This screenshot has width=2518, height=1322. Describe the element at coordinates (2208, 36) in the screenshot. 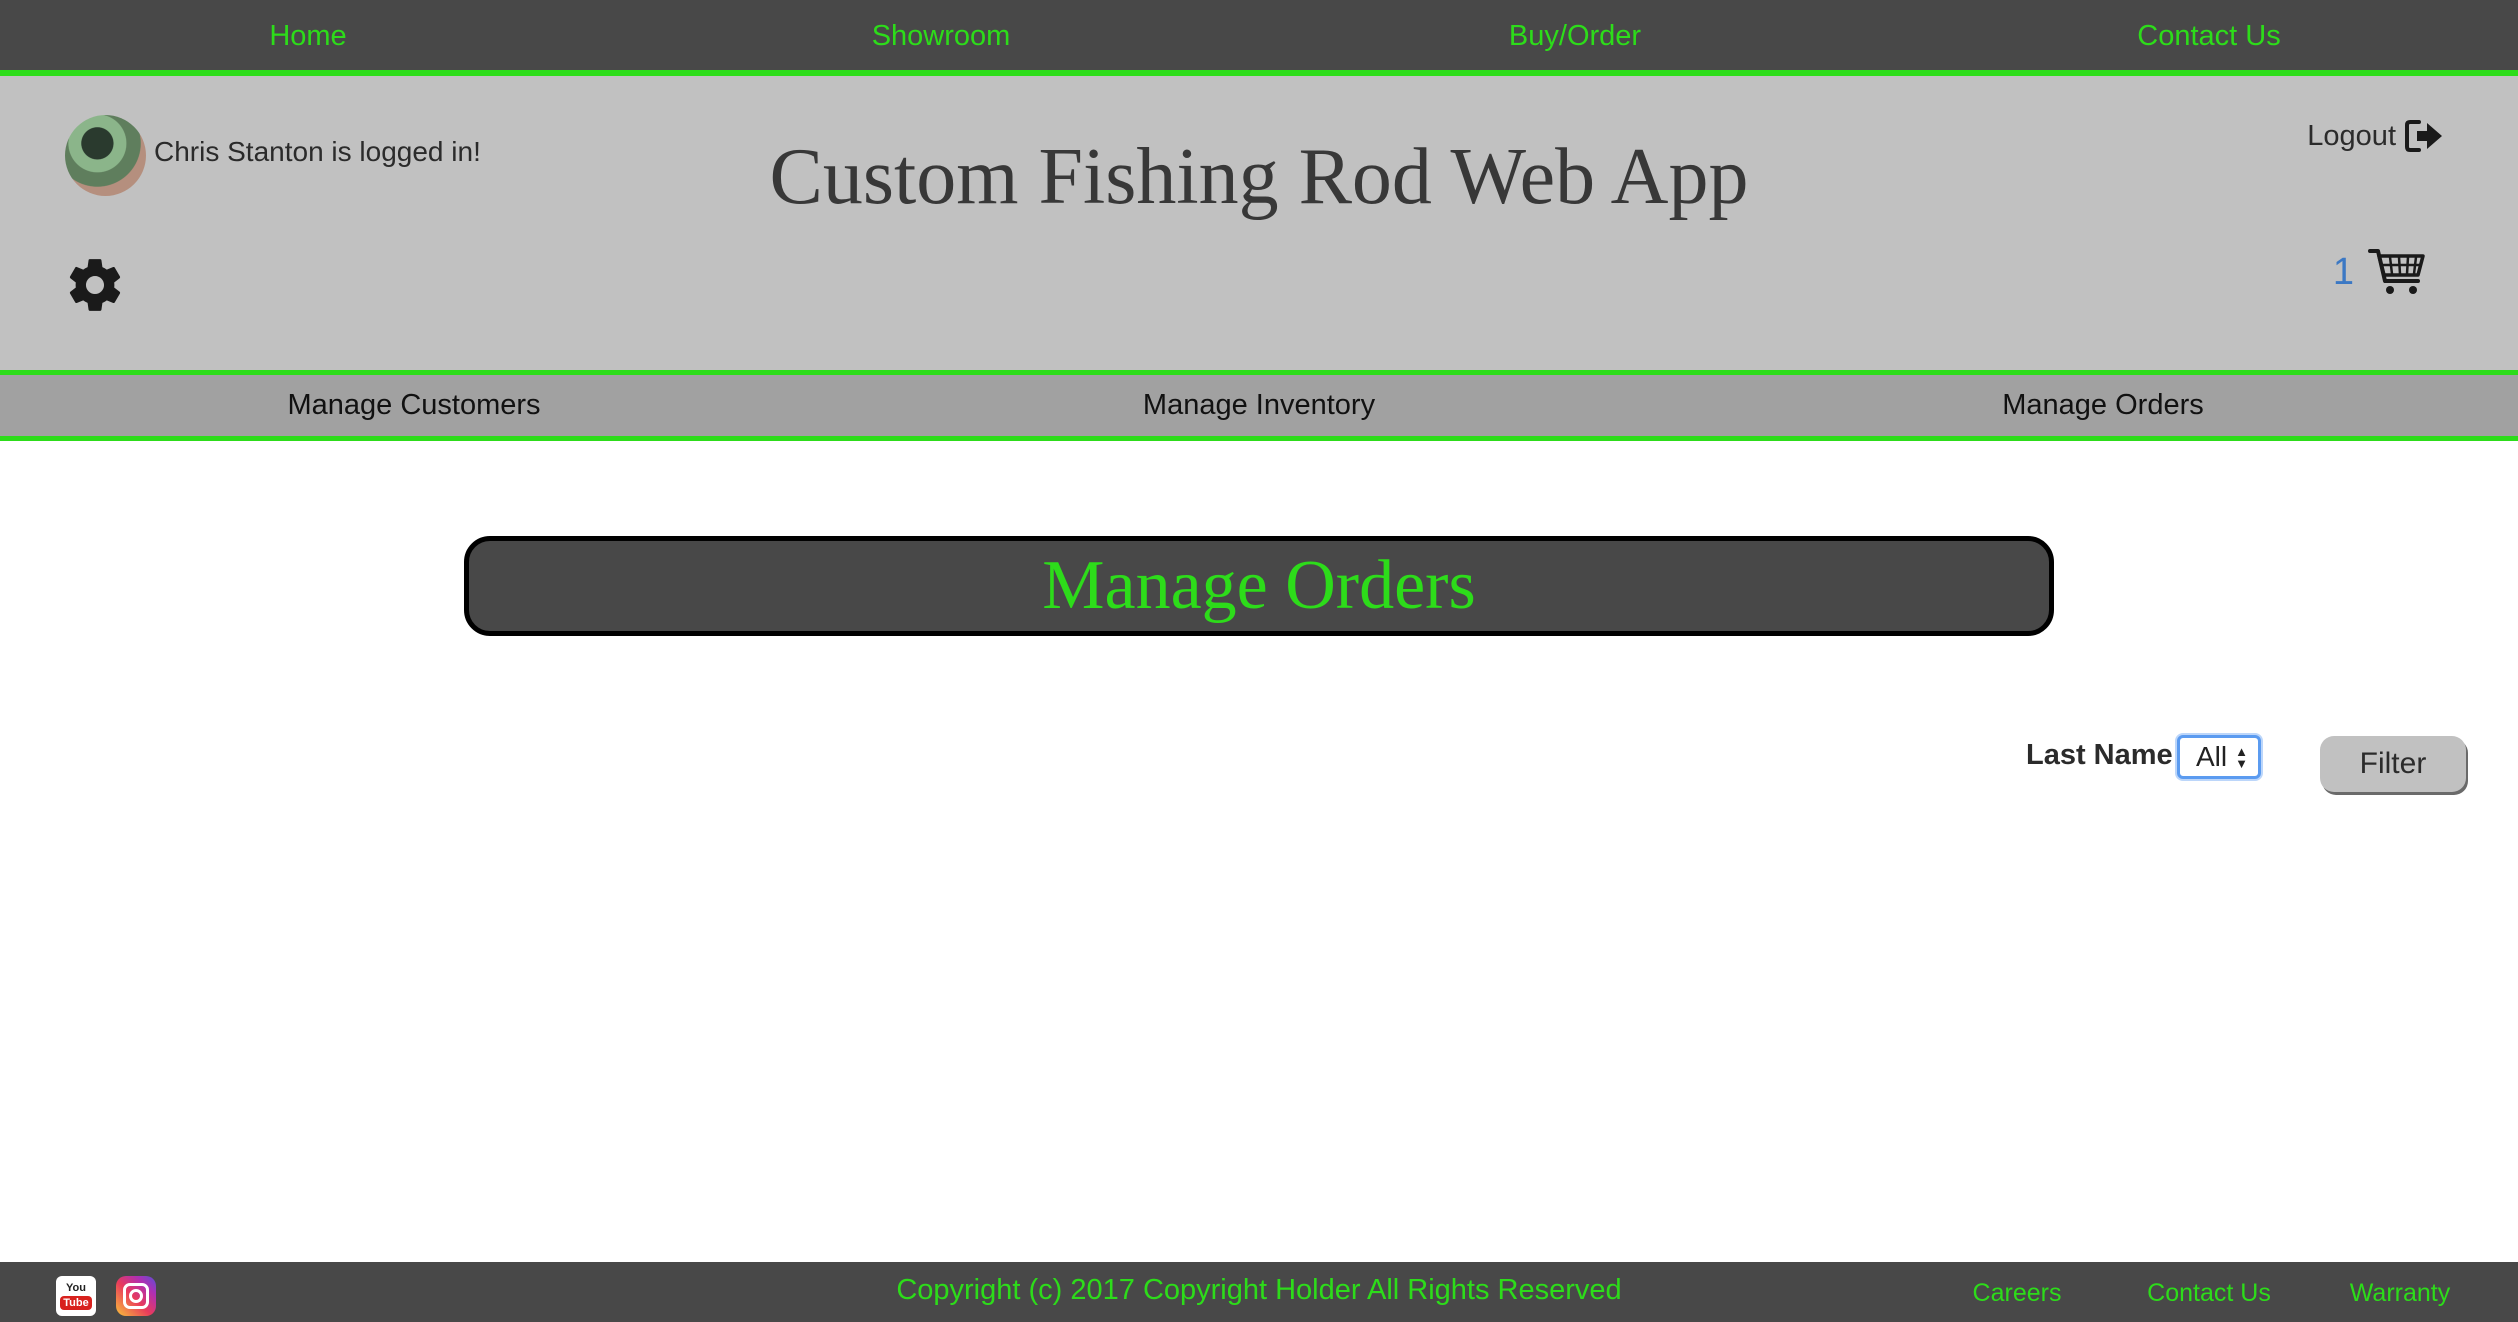

I see `nav-contact-us: Contact Us` at that location.